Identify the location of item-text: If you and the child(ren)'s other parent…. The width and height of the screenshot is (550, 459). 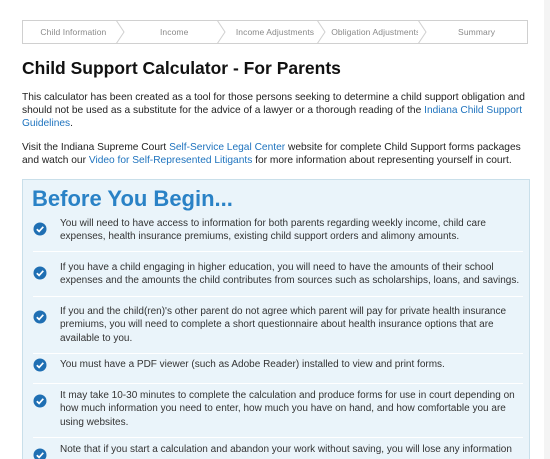
(283, 325).